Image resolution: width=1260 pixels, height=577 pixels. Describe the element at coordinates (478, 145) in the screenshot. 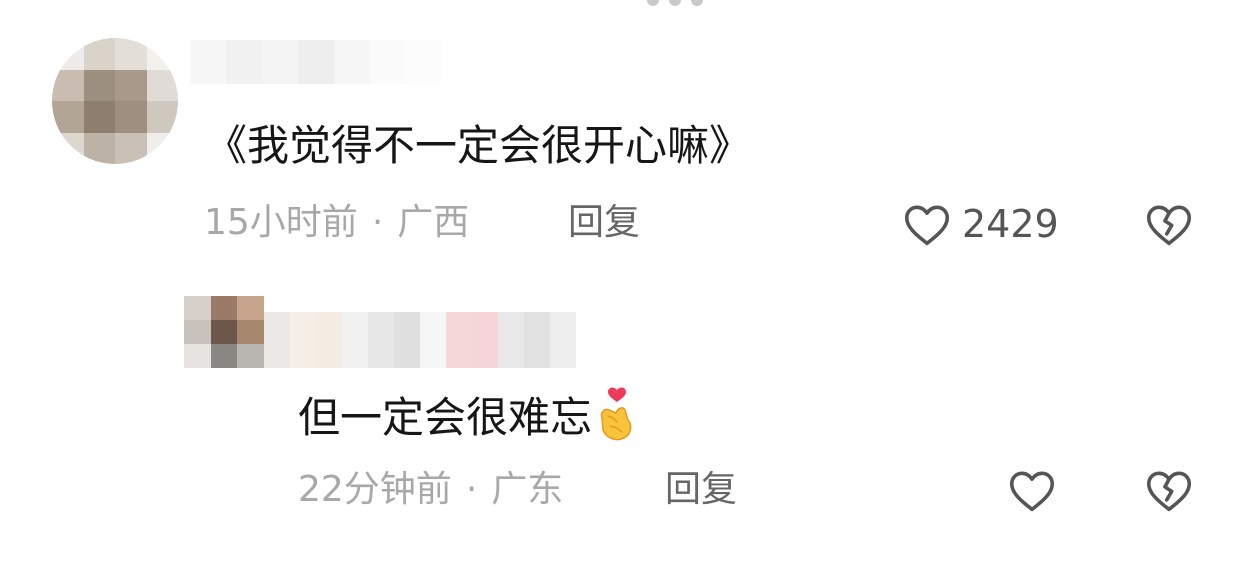

I see `comment-text: 《我觉得不一定会很开心嘛》` at that location.